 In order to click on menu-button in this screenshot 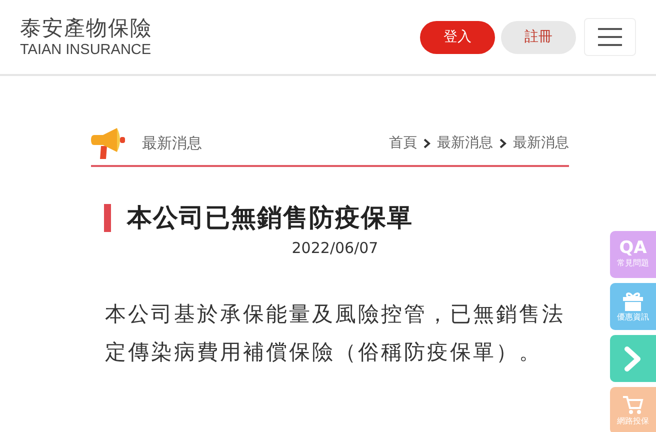, I will do `click(610, 37)`.